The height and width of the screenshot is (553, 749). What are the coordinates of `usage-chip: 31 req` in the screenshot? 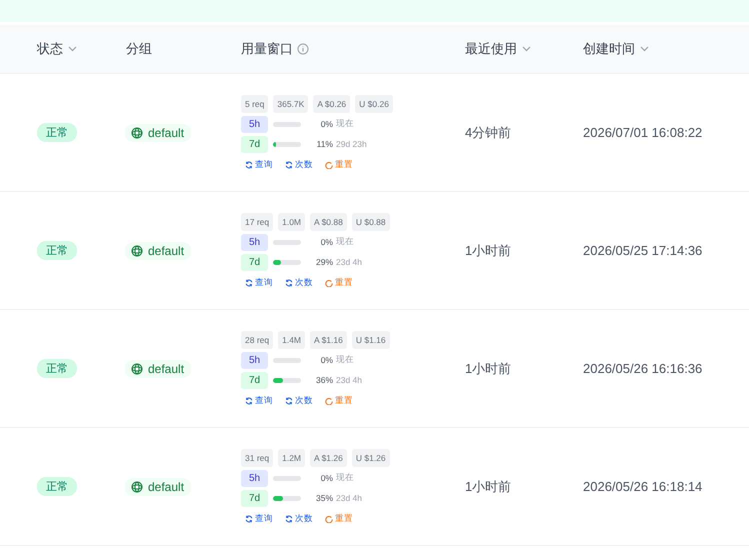 It's located at (257, 457).